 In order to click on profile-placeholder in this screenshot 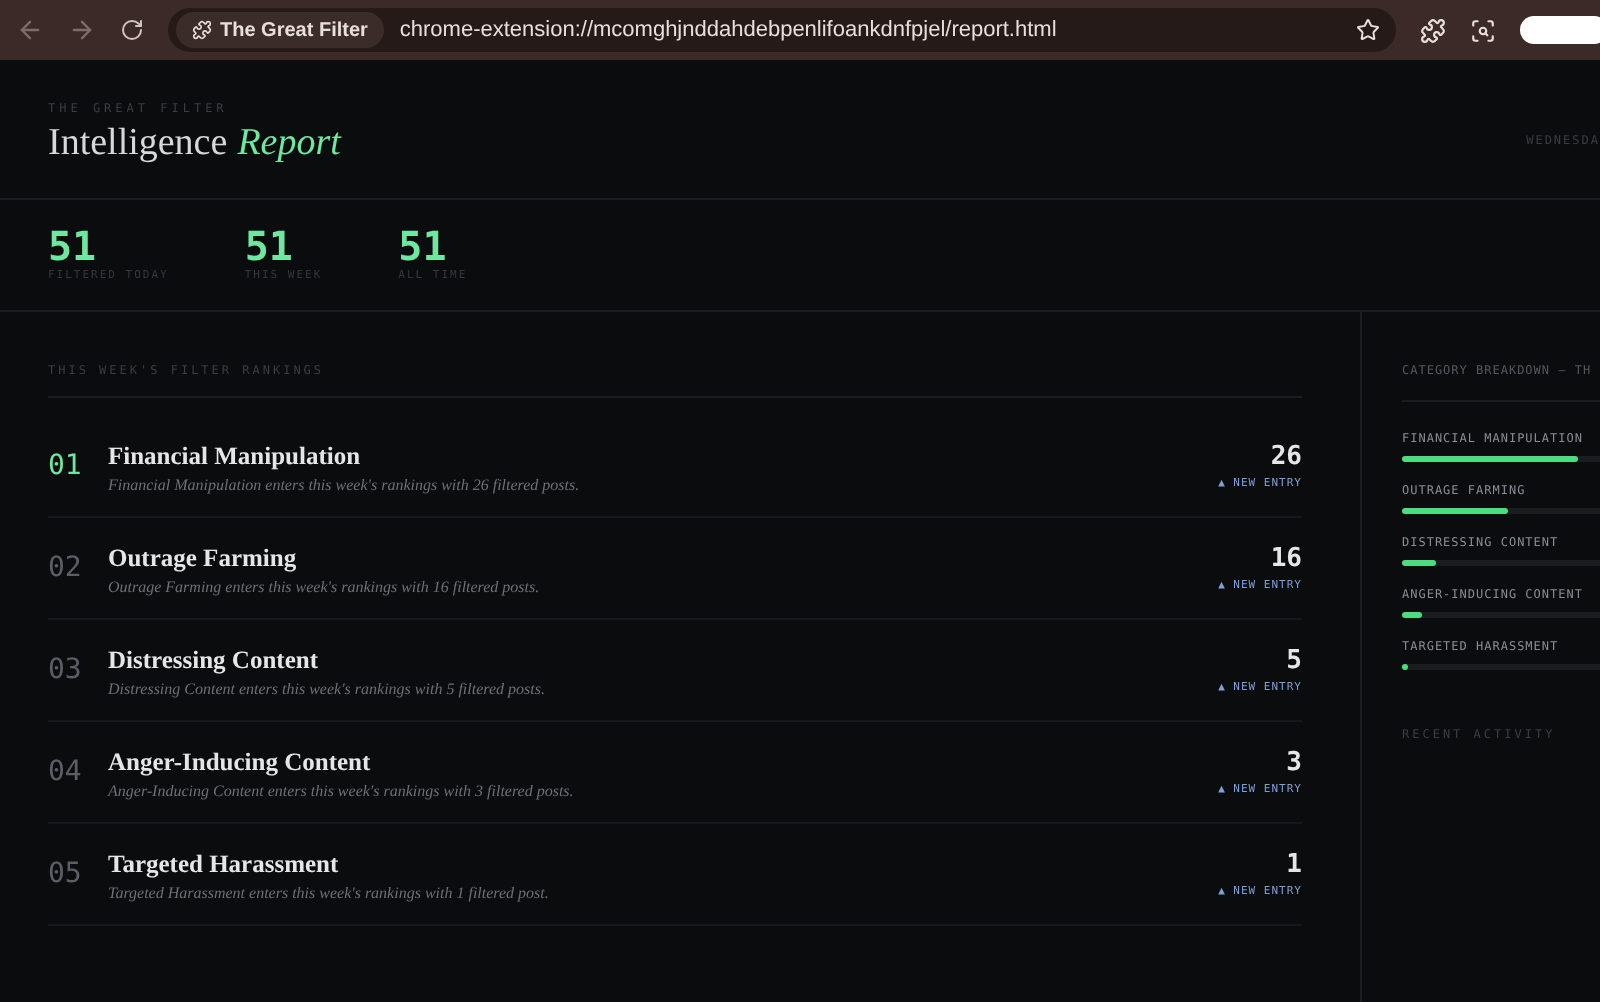, I will do `click(1560, 30)`.